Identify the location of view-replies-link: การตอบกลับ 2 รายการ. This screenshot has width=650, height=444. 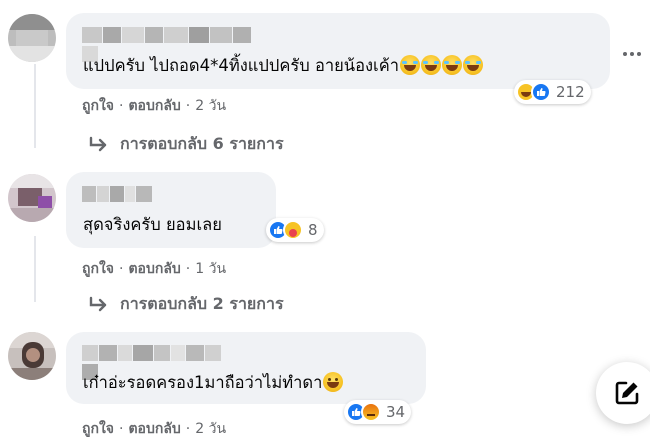
(186, 304).